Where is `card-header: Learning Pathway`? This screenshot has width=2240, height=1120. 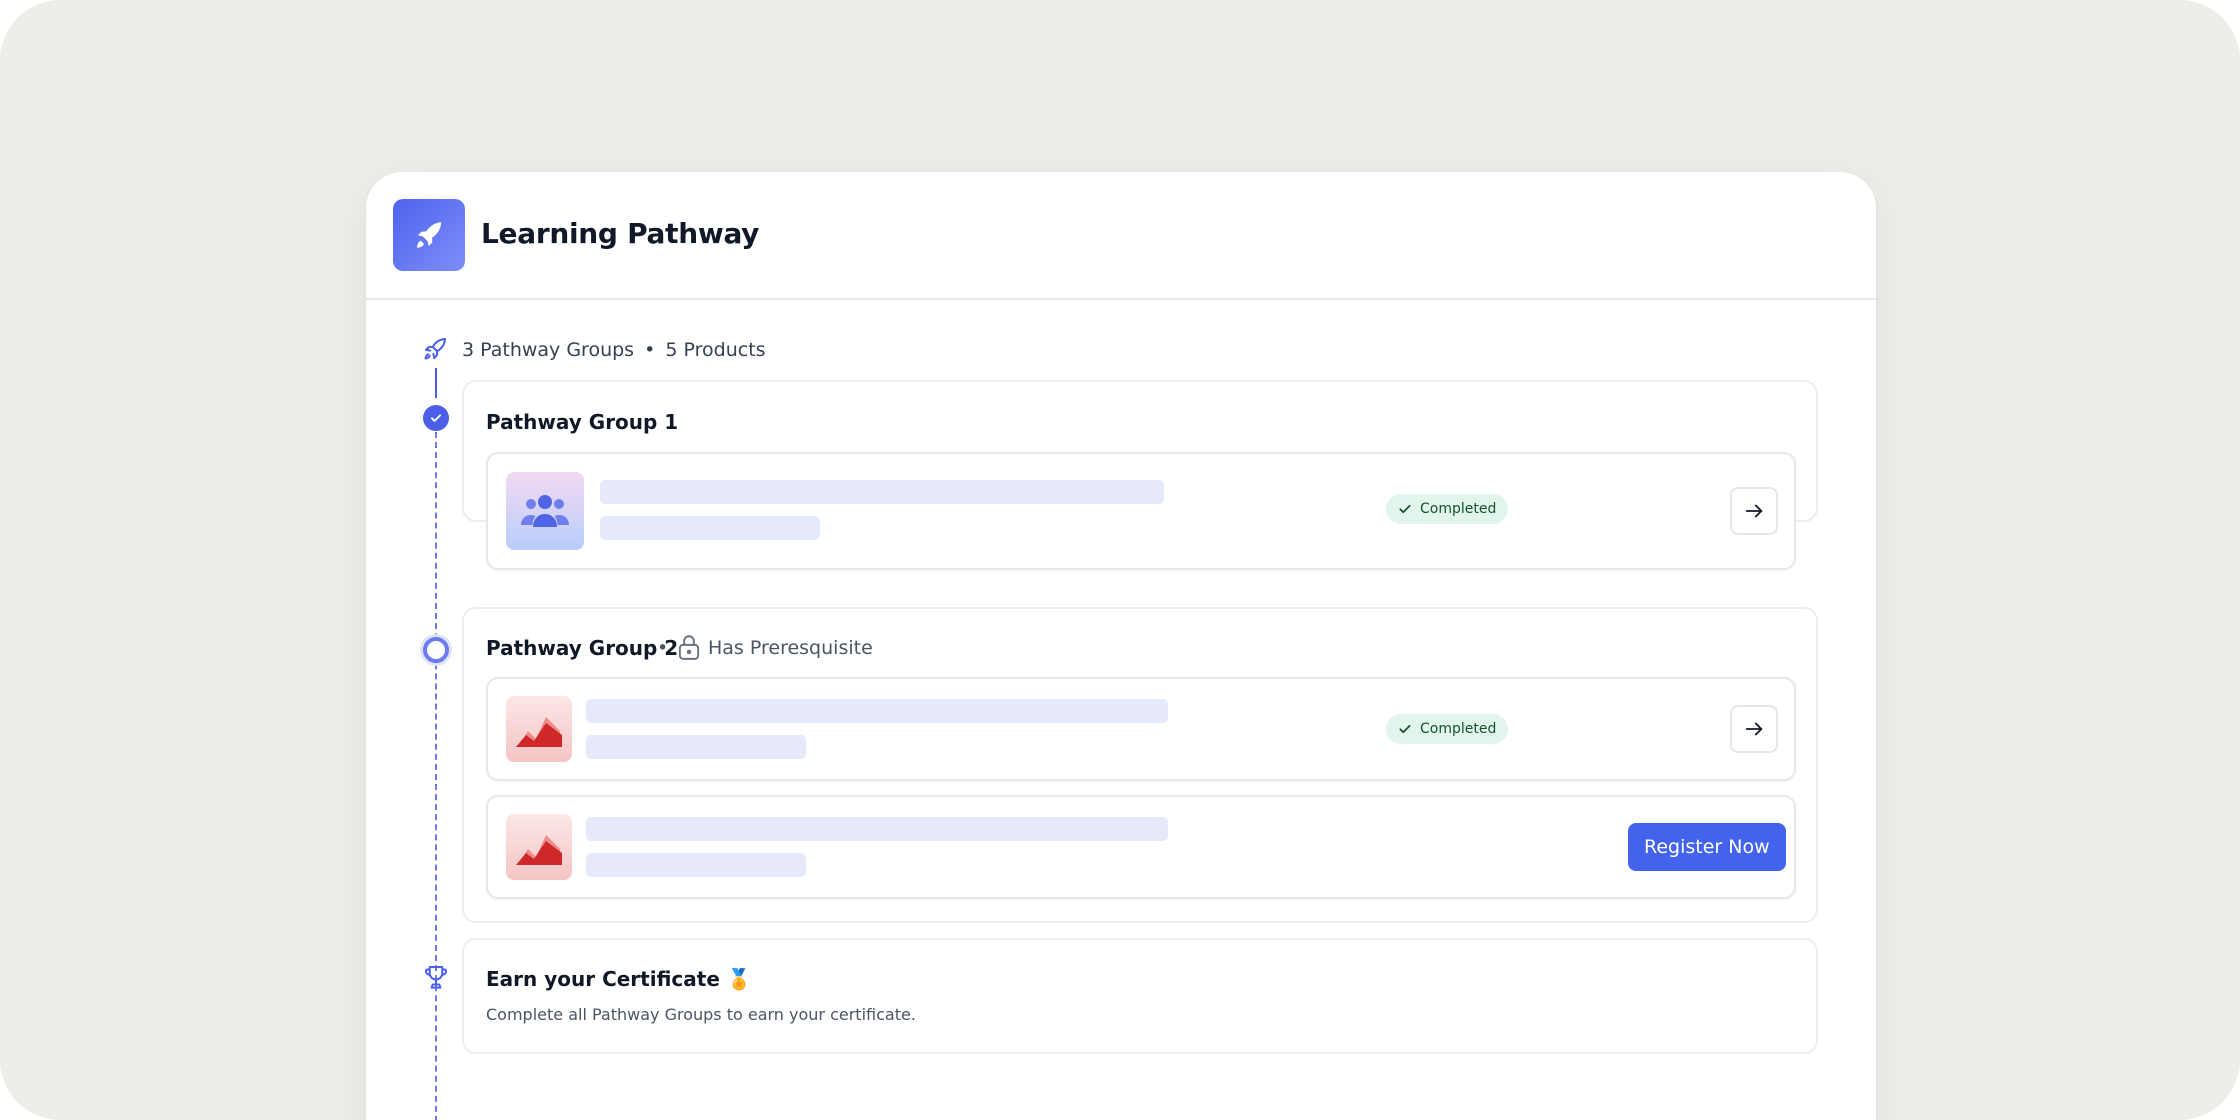 card-header: Learning Pathway is located at coordinates (1121, 236).